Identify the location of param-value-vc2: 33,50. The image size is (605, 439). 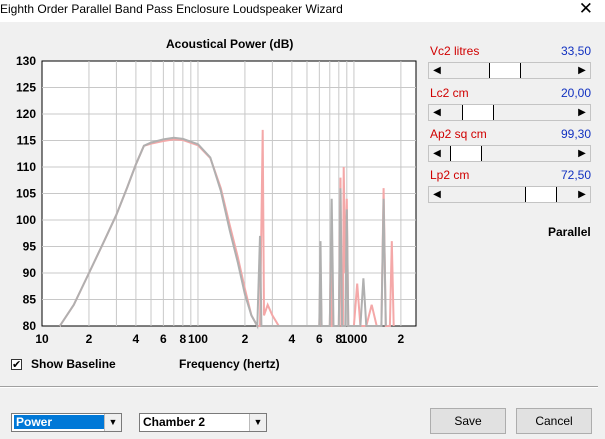
(575, 51).